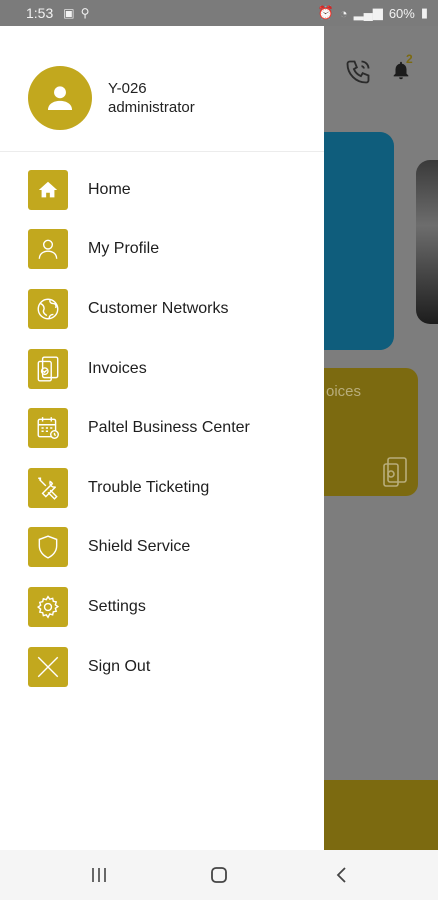 This screenshot has width=438, height=900. What do you see at coordinates (139, 547) in the screenshot?
I see `menu-label-shield-service: Shield Service` at bounding box center [139, 547].